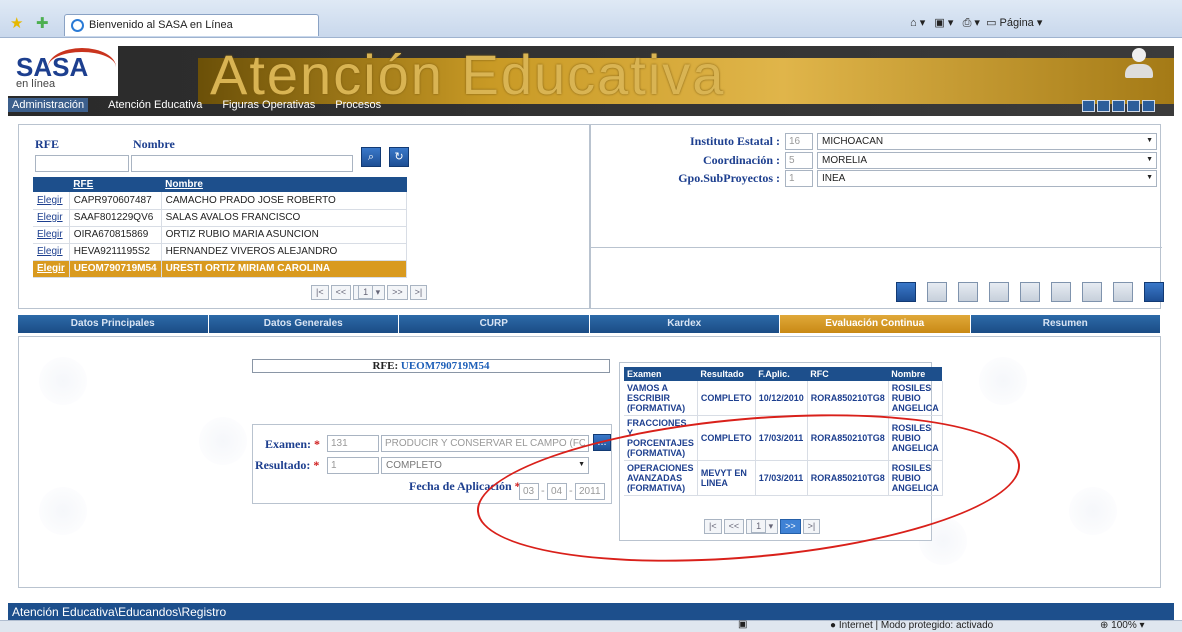  Describe the element at coordinates (991, 23) in the screenshot. I see `page-menu-icon: ▭` at that location.